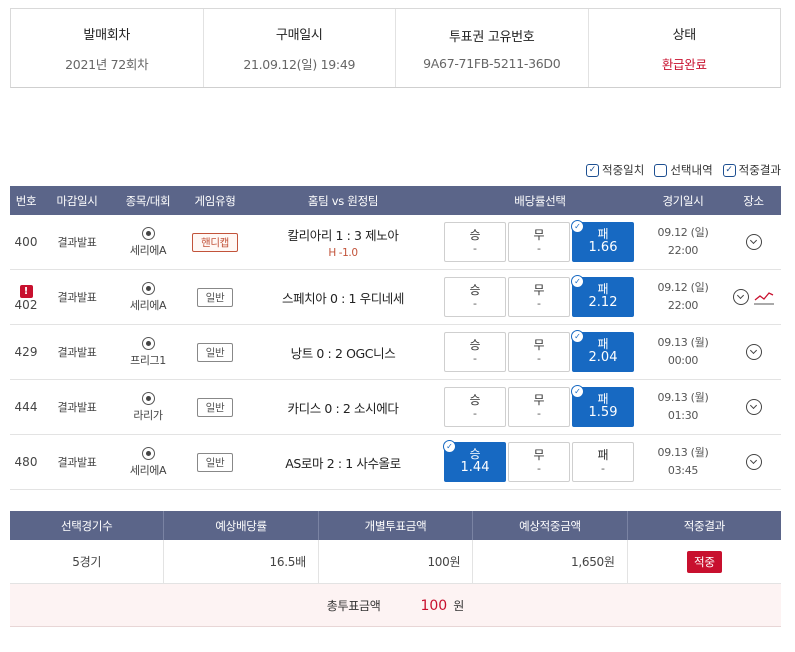 The image size is (795, 652). I want to click on game-date: 09.13 (월) 00:00, so click(683, 351).